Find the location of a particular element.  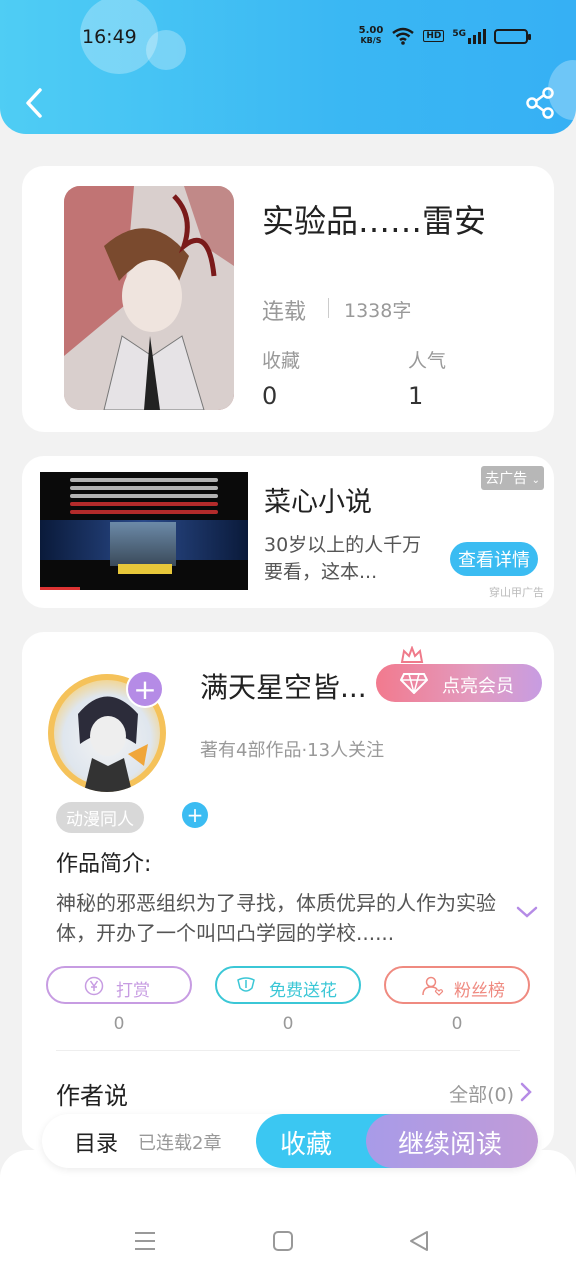

share-icon is located at coordinates (540, 103).